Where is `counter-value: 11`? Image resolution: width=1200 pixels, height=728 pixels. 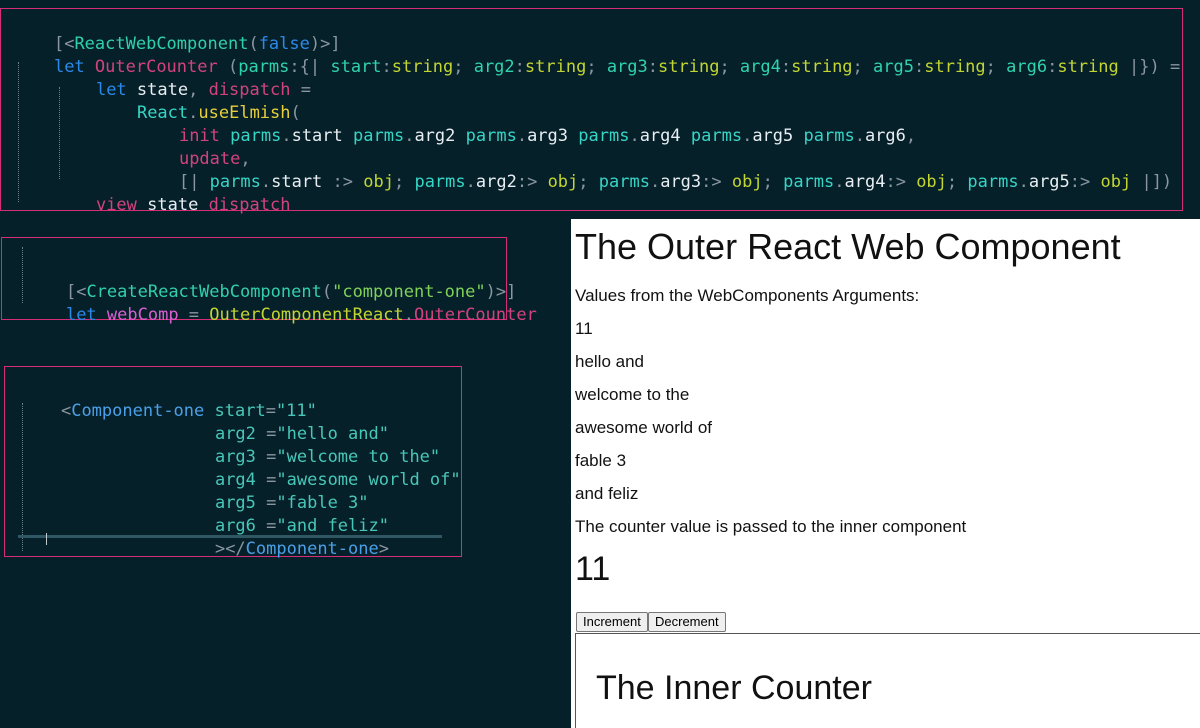 counter-value: 11 is located at coordinates (593, 569).